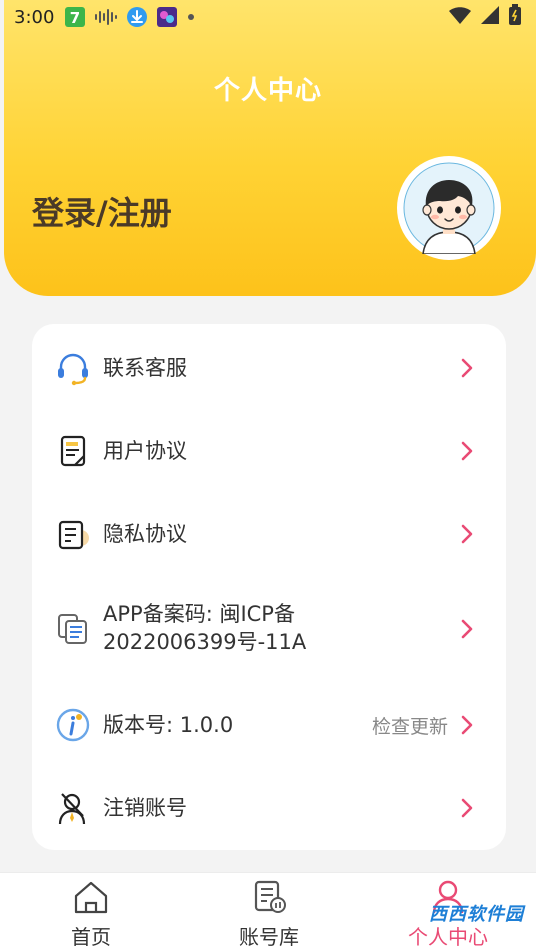  What do you see at coordinates (269, 534) in the screenshot?
I see `menu-item-privacy-agreement: 隐私协议` at bounding box center [269, 534].